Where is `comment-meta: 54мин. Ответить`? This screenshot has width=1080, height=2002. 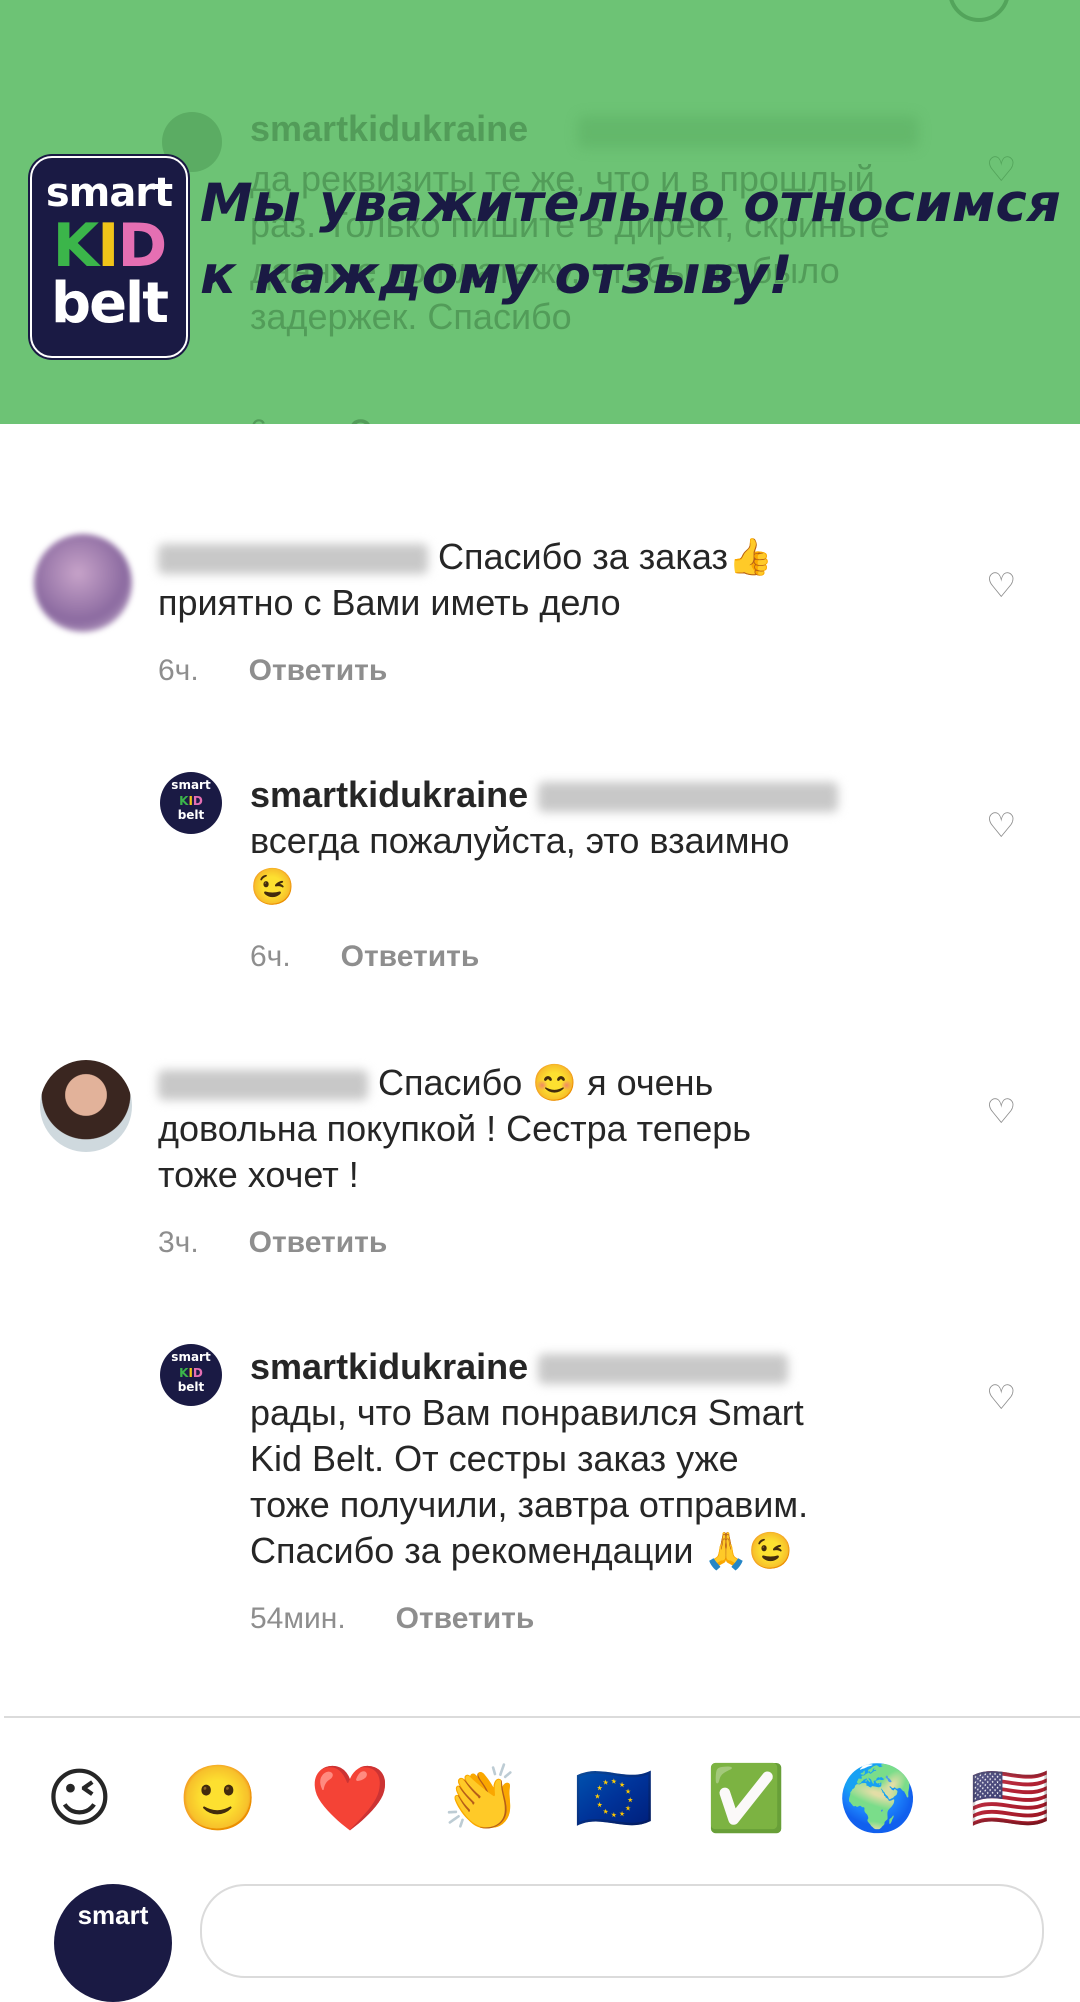 comment-meta: 54мин. Ответить is located at coordinates (392, 1619).